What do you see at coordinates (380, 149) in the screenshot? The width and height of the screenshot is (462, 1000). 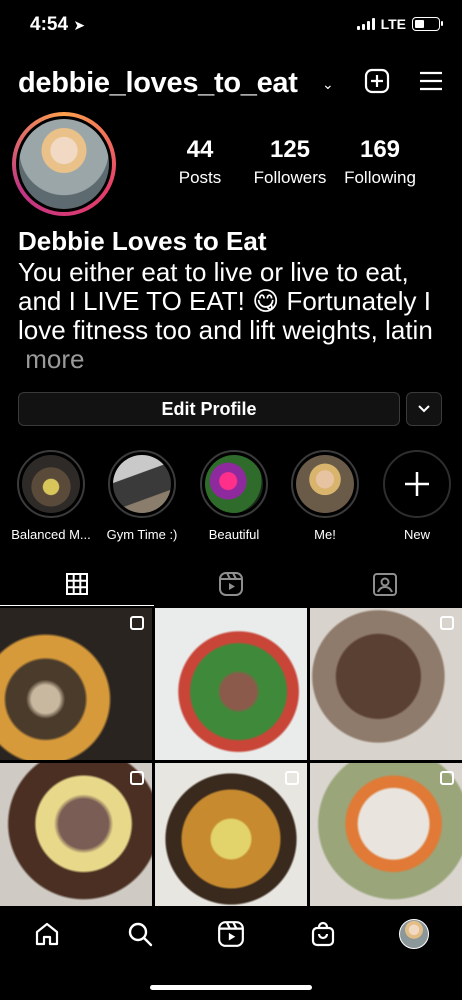 I see `following-count: 169` at bounding box center [380, 149].